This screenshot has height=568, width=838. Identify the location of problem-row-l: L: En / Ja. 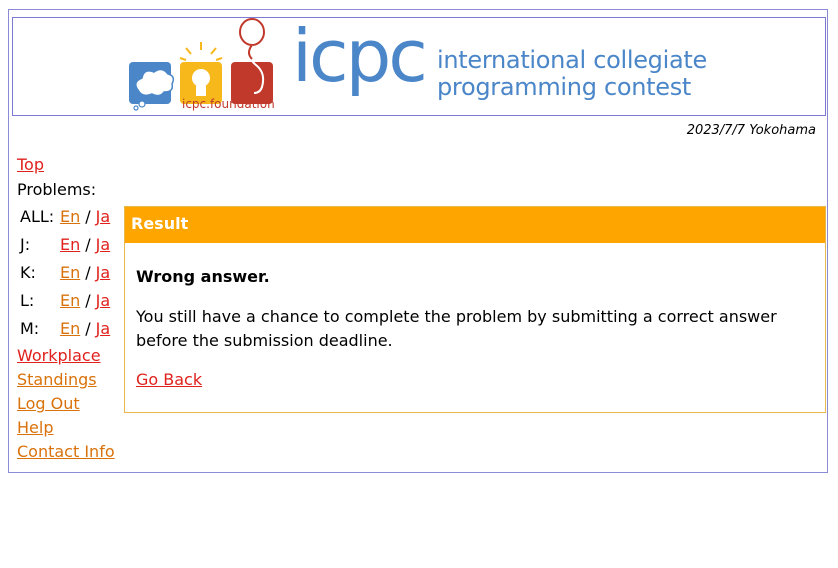
(65, 303).